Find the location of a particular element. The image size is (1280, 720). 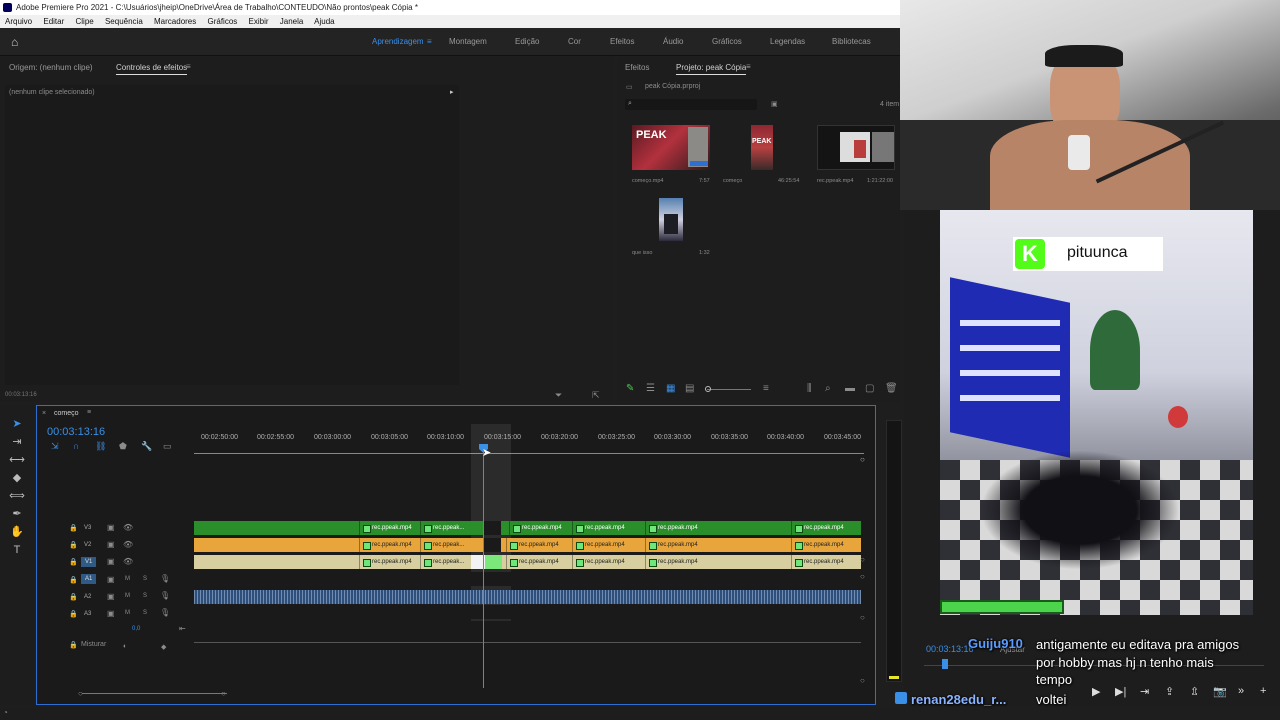

project-menu-icon: ≡ is located at coordinates (748, 66).